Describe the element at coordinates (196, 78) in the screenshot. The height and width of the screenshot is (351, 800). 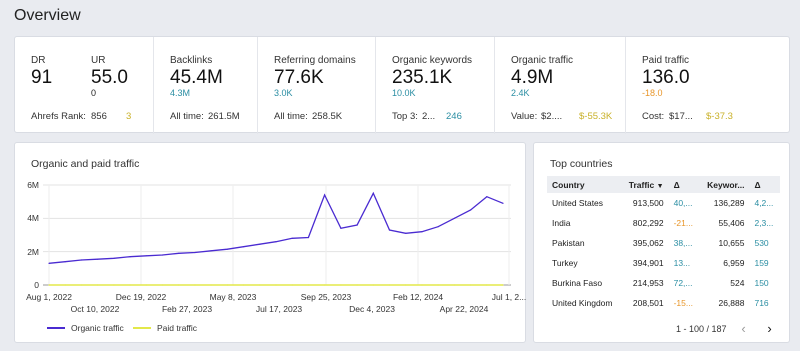
I see `backlinks-value: 45.4M` at that location.